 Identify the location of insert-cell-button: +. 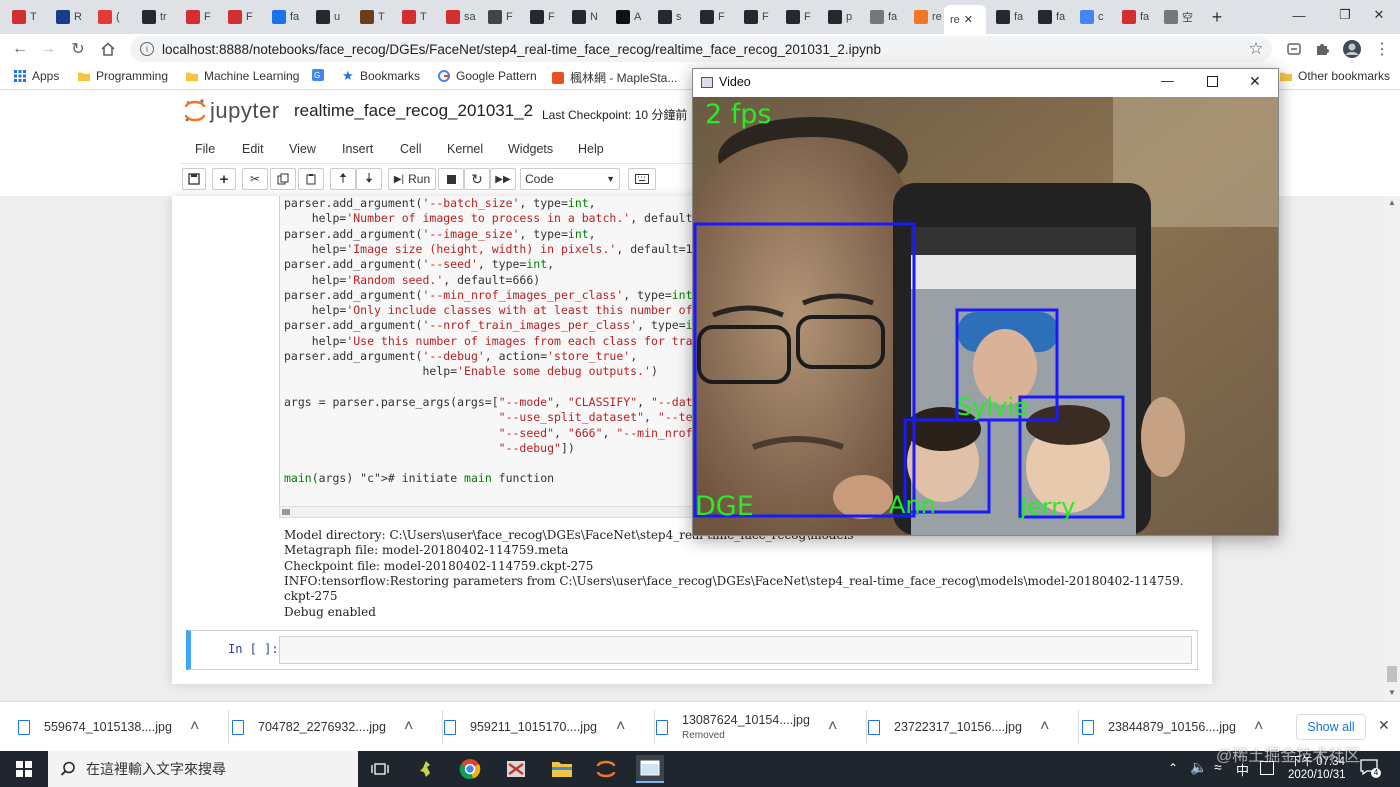
(224, 179).